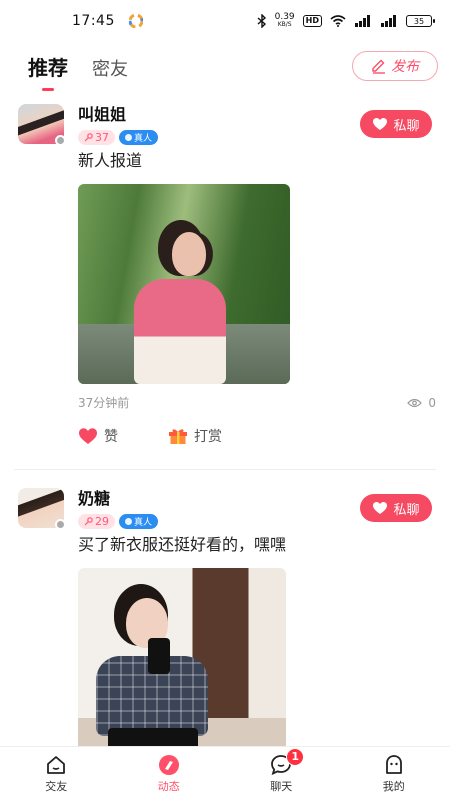  I want to click on nav-label: 我的, so click(393, 786).